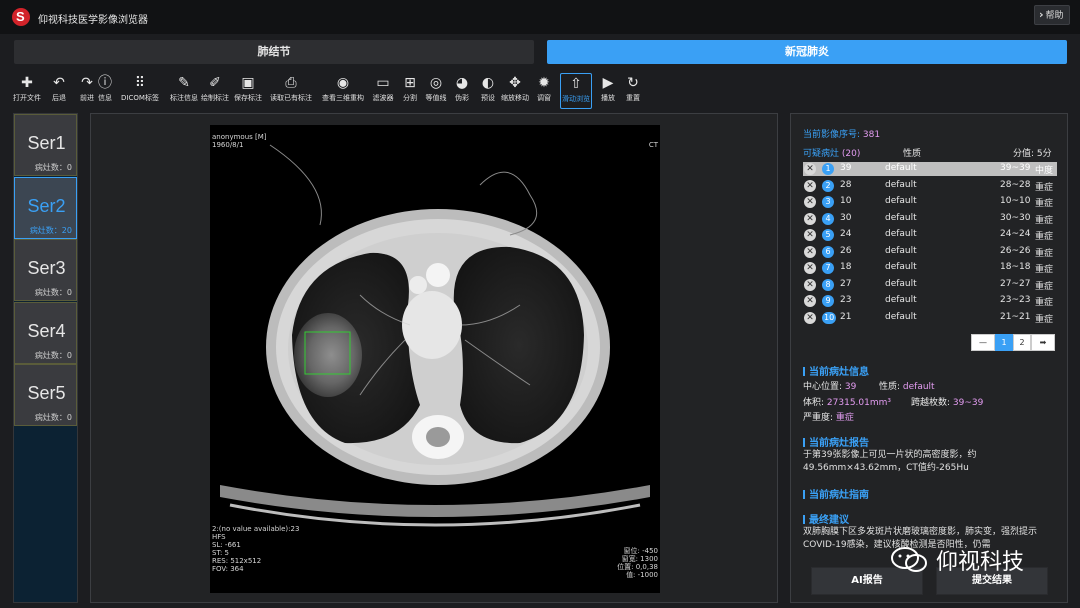  What do you see at coordinates (930, 285) in the screenshot?
I see `lesion-row: ✕ 8 27 default 27~27 重症` at bounding box center [930, 285].